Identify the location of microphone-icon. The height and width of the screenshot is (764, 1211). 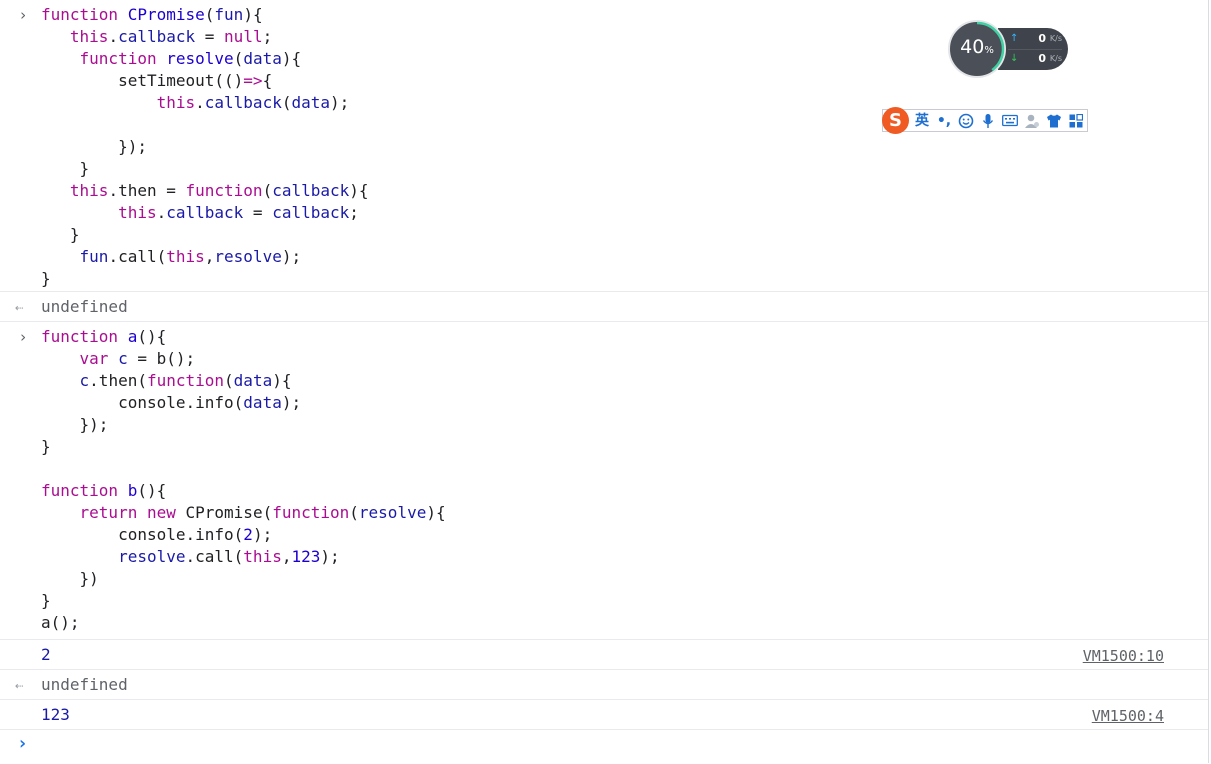
(988, 121).